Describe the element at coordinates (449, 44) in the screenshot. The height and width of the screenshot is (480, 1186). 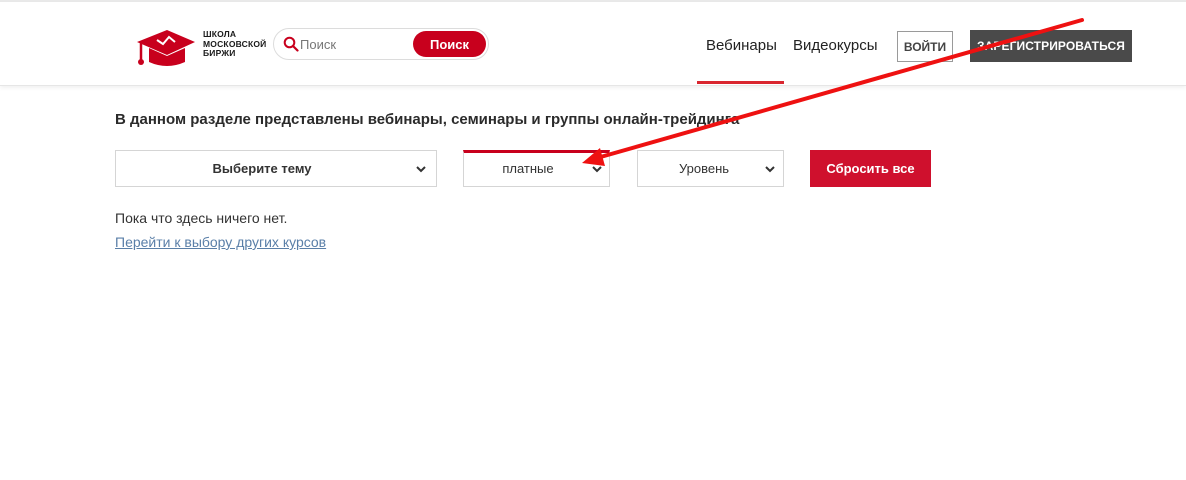
I see `search-button: Поиск` at that location.